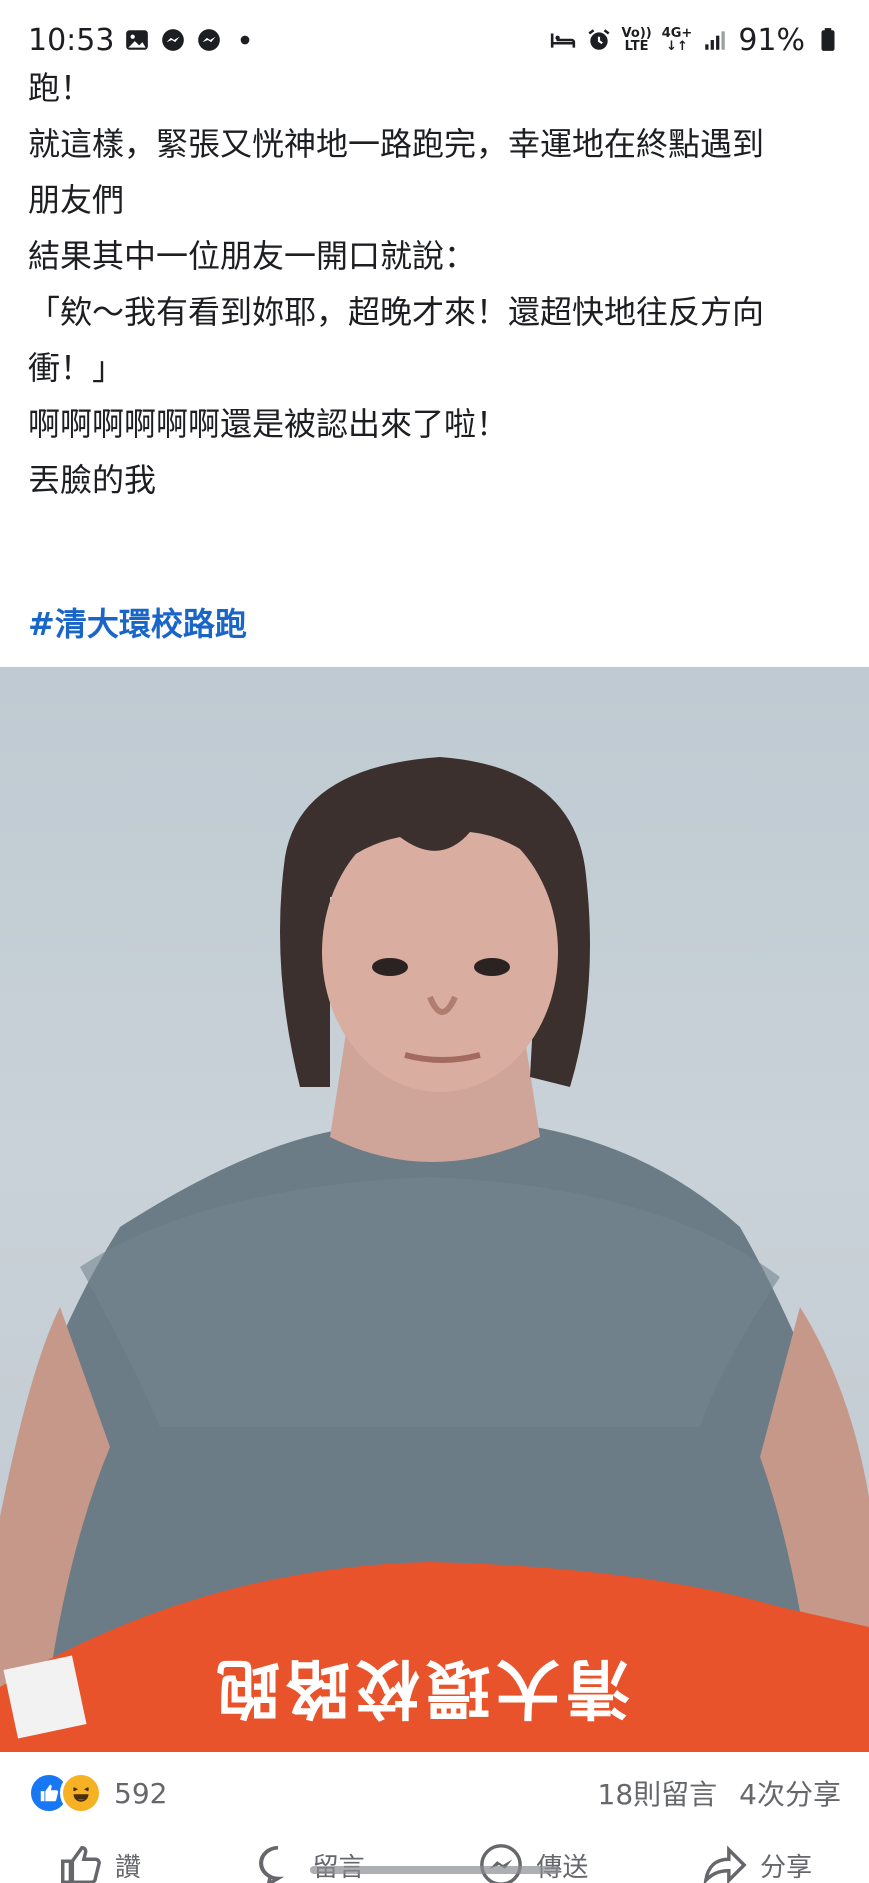 The width and height of the screenshot is (869, 1883). I want to click on post-line: 衝！」, so click(76, 368).